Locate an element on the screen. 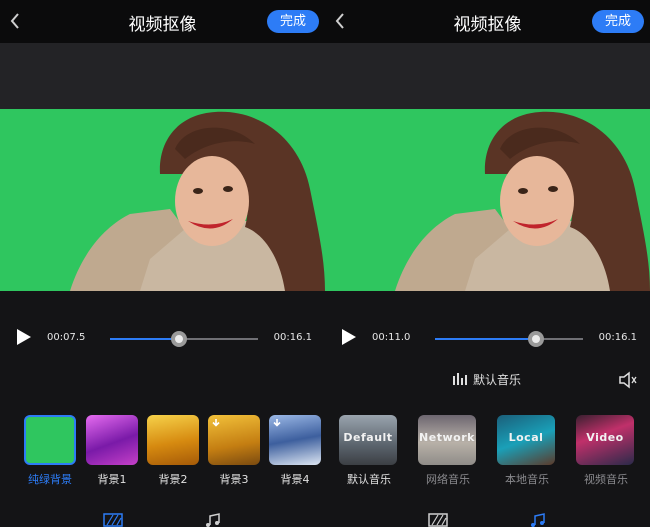 The height and width of the screenshot is (527, 650). equalizer-bars-icon is located at coordinates (460, 379).